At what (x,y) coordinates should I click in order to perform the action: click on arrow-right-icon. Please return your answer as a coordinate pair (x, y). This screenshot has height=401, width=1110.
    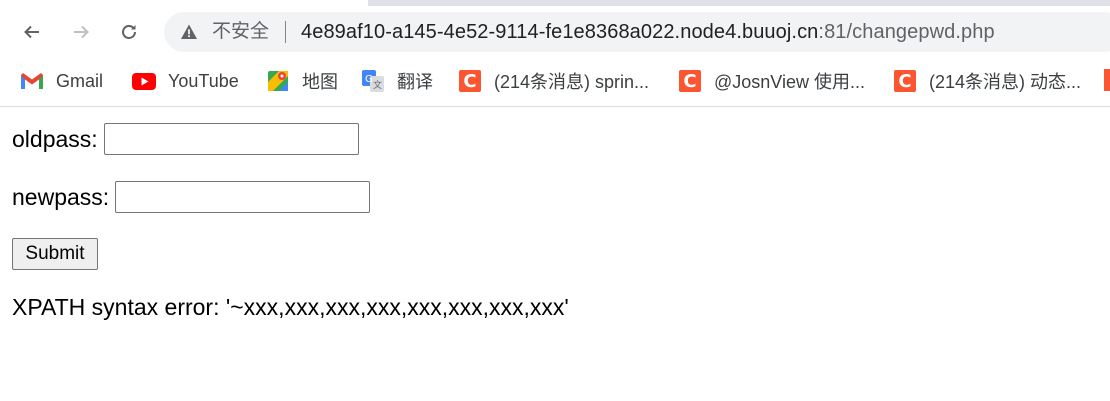
    Looking at the image, I should click on (81, 32).